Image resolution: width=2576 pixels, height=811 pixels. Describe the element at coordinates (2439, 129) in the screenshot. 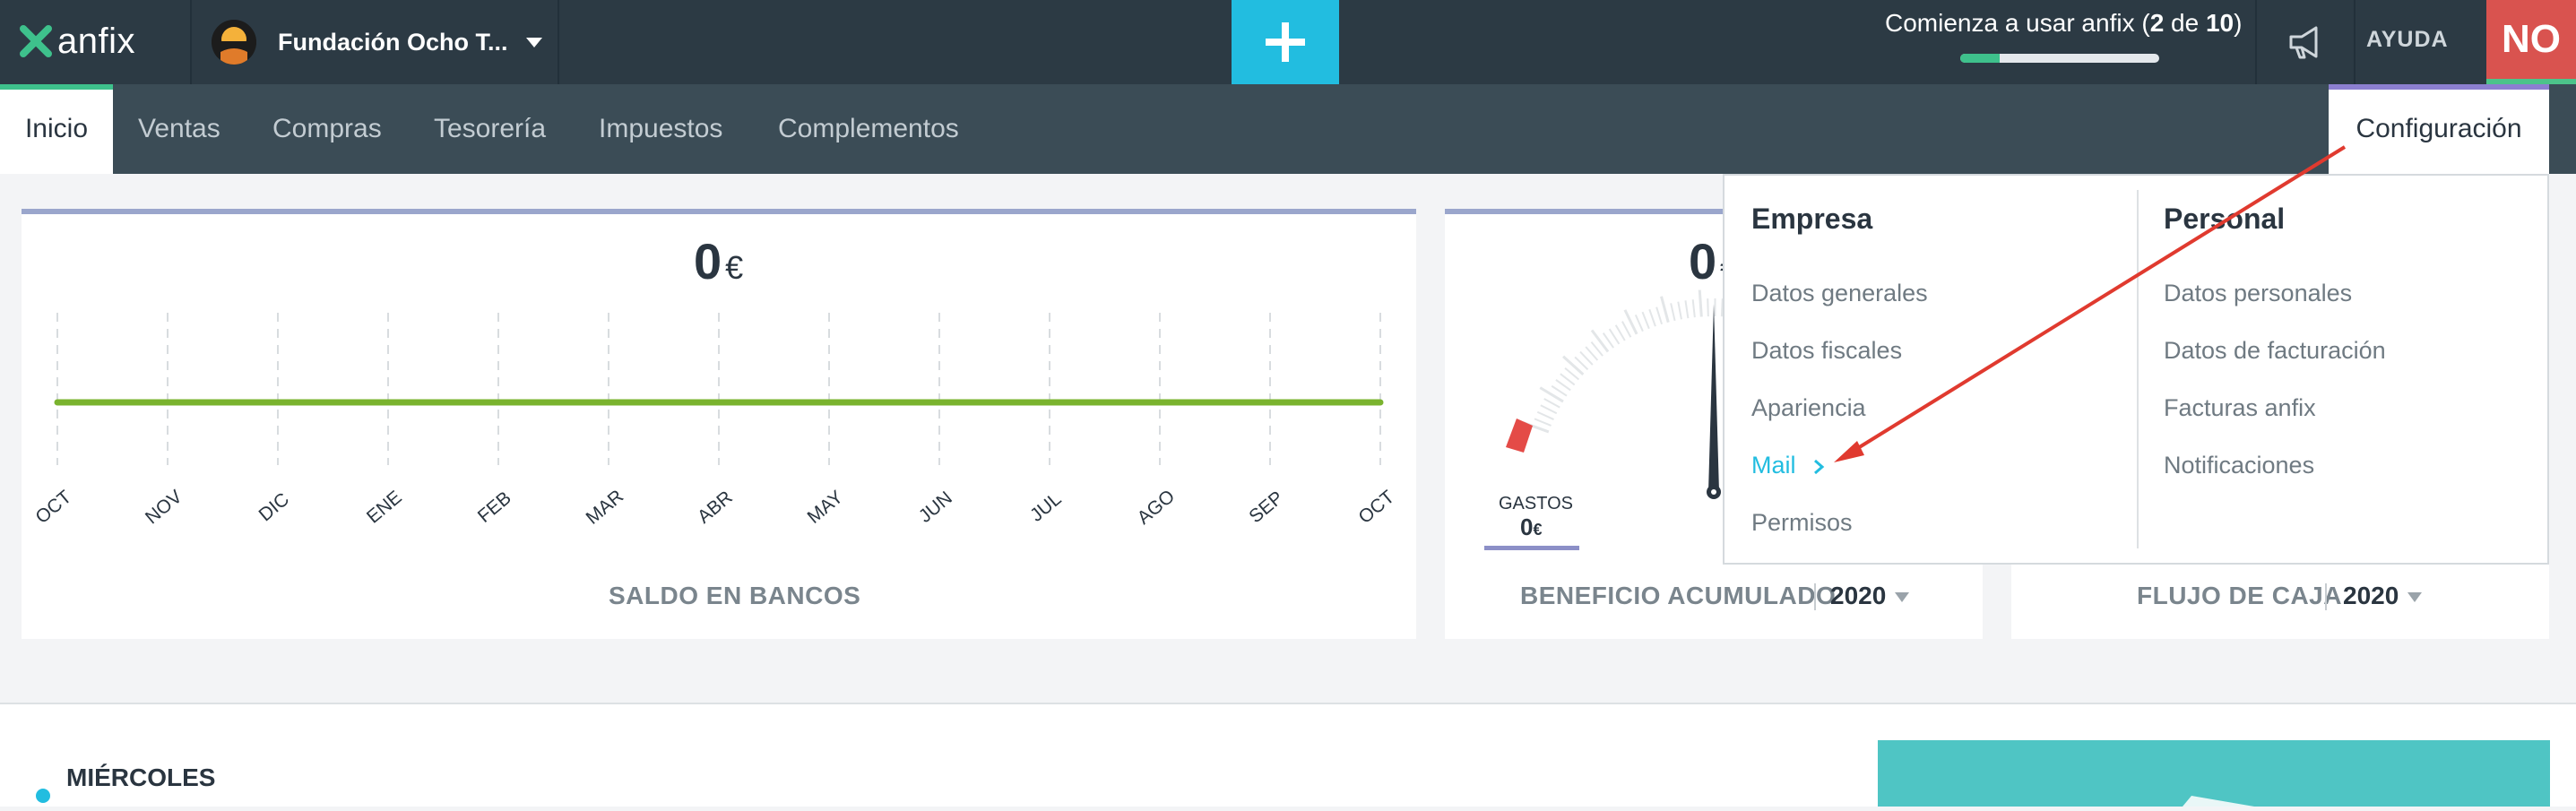

I see `tab-configuracion: Configuración` at that location.